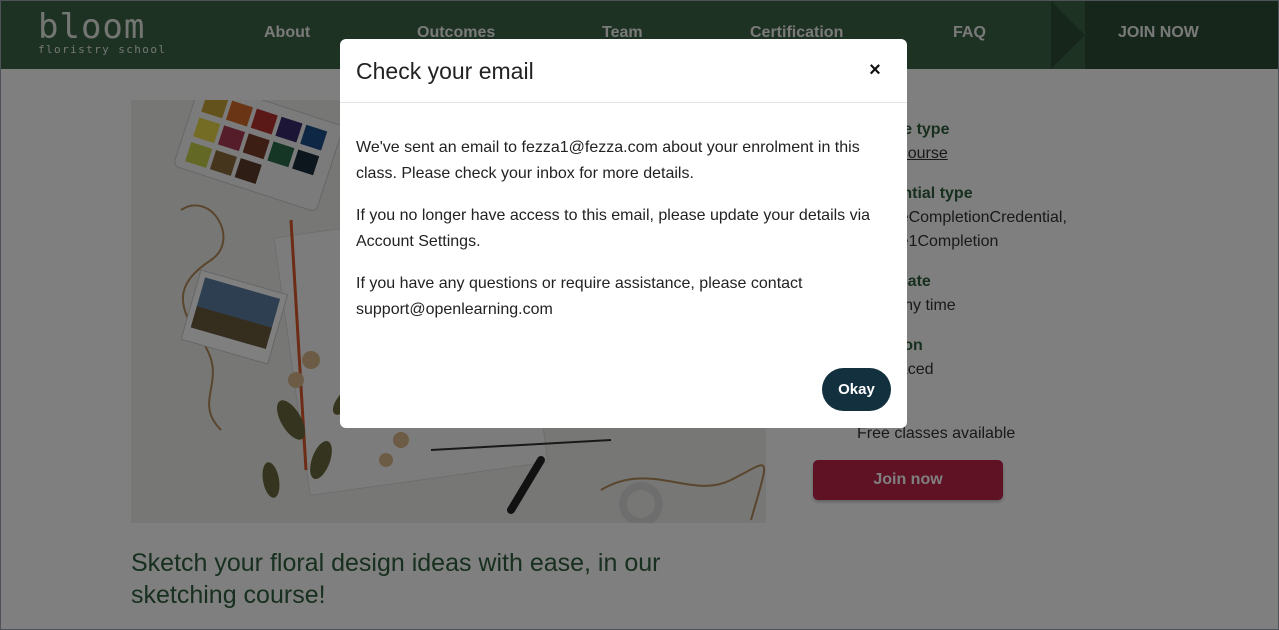  Describe the element at coordinates (445, 71) in the screenshot. I see `dialog-title: Check your email` at that location.